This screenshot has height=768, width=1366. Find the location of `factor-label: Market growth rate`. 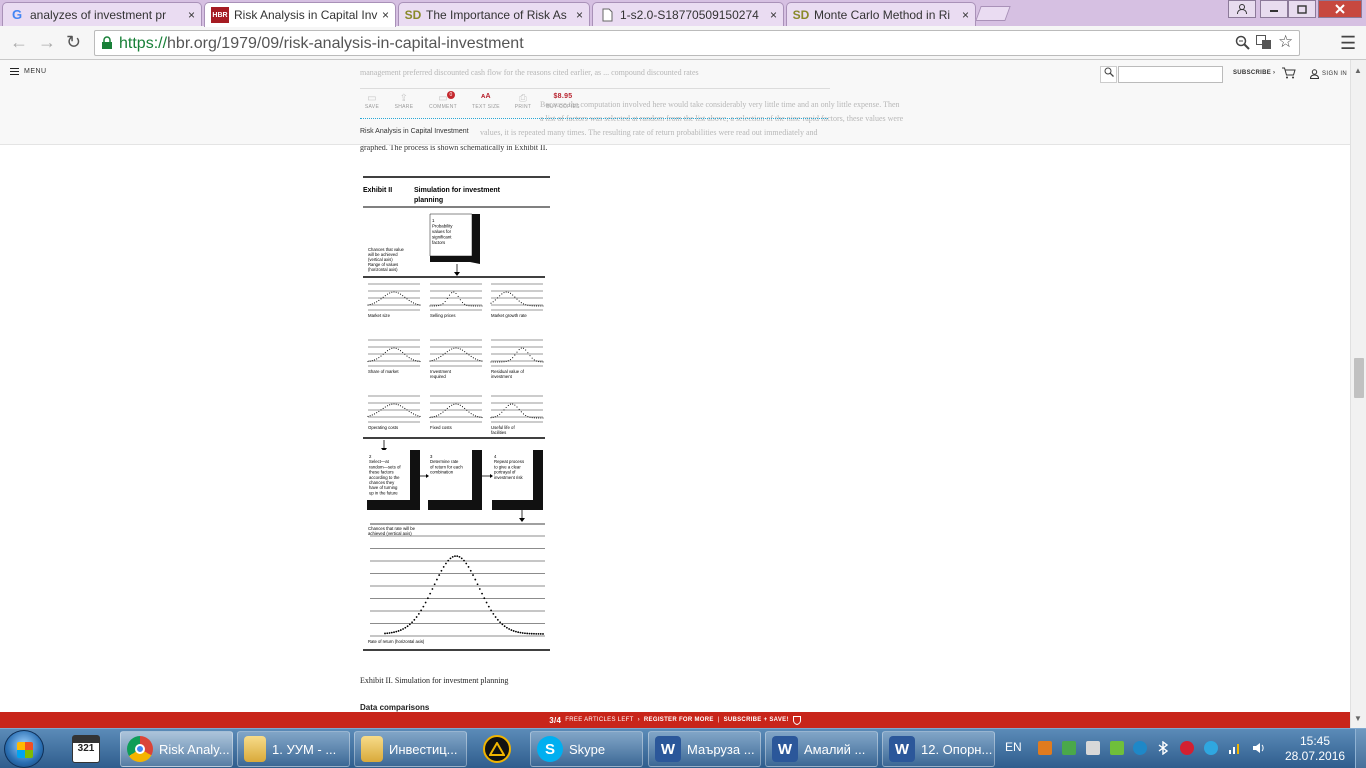

factor-label: Market growth rate is located at coordinates (509, 315).